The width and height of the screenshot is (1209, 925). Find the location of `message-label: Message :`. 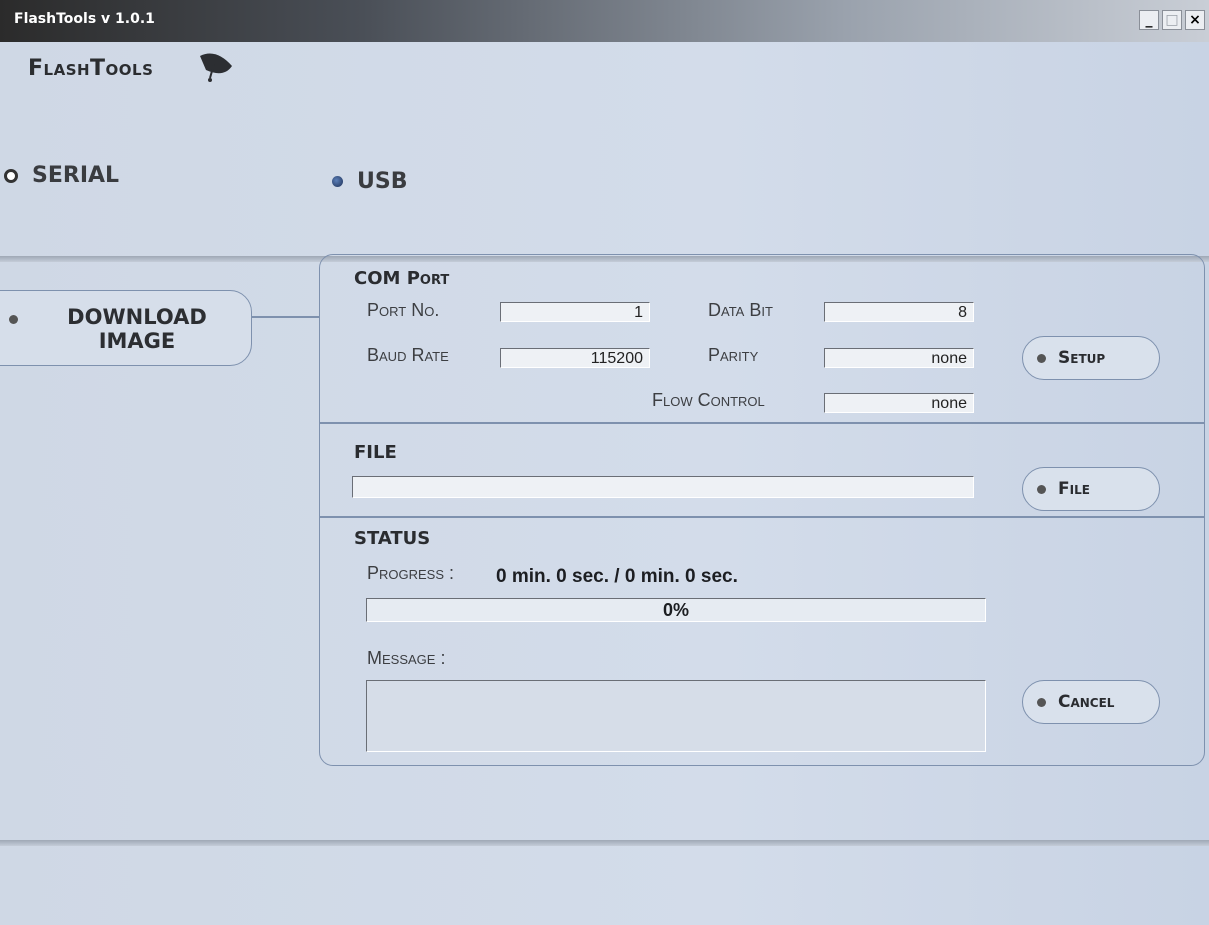

message-label: Message : is located at coordinates (406, 658).